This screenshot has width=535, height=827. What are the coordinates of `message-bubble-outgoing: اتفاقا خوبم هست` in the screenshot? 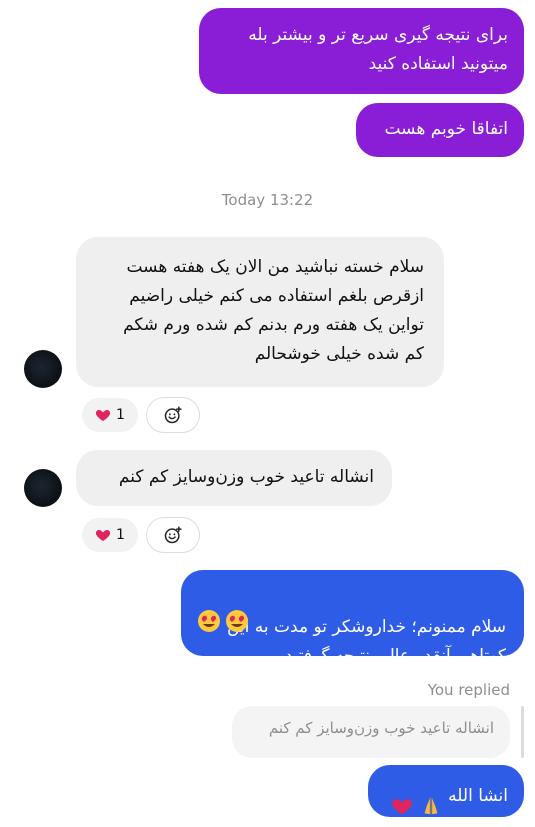 It's located at (440, 130).